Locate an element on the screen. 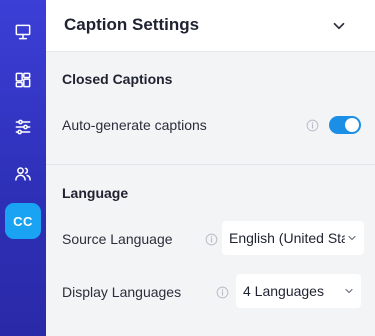 Image resolution: width=375 pixels, height=336 pixels. display-languages-value: 4 Languages is located at coordinates (283, 291).